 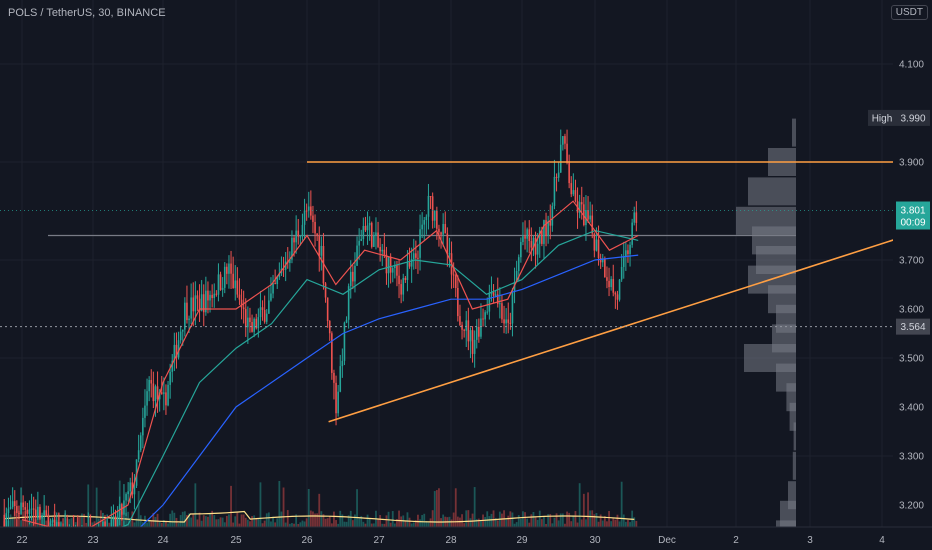 What do you see at coordinates (912, 118) in the screenshot?
I see `high-value: 3.990` at bounding box center [912, 118].